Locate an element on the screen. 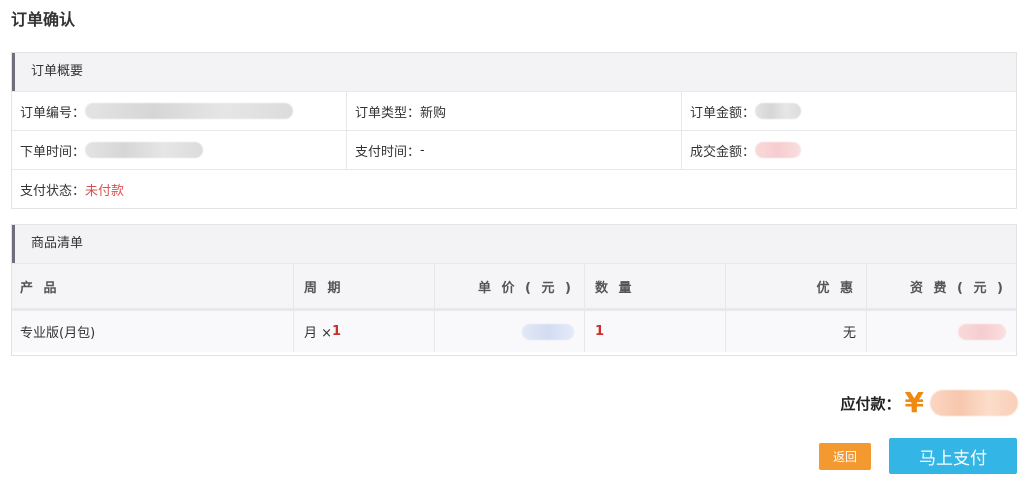 This screenshot has height=497, width=1030. column-header-discount: 优 惠 is located at coordinates (796, 286).